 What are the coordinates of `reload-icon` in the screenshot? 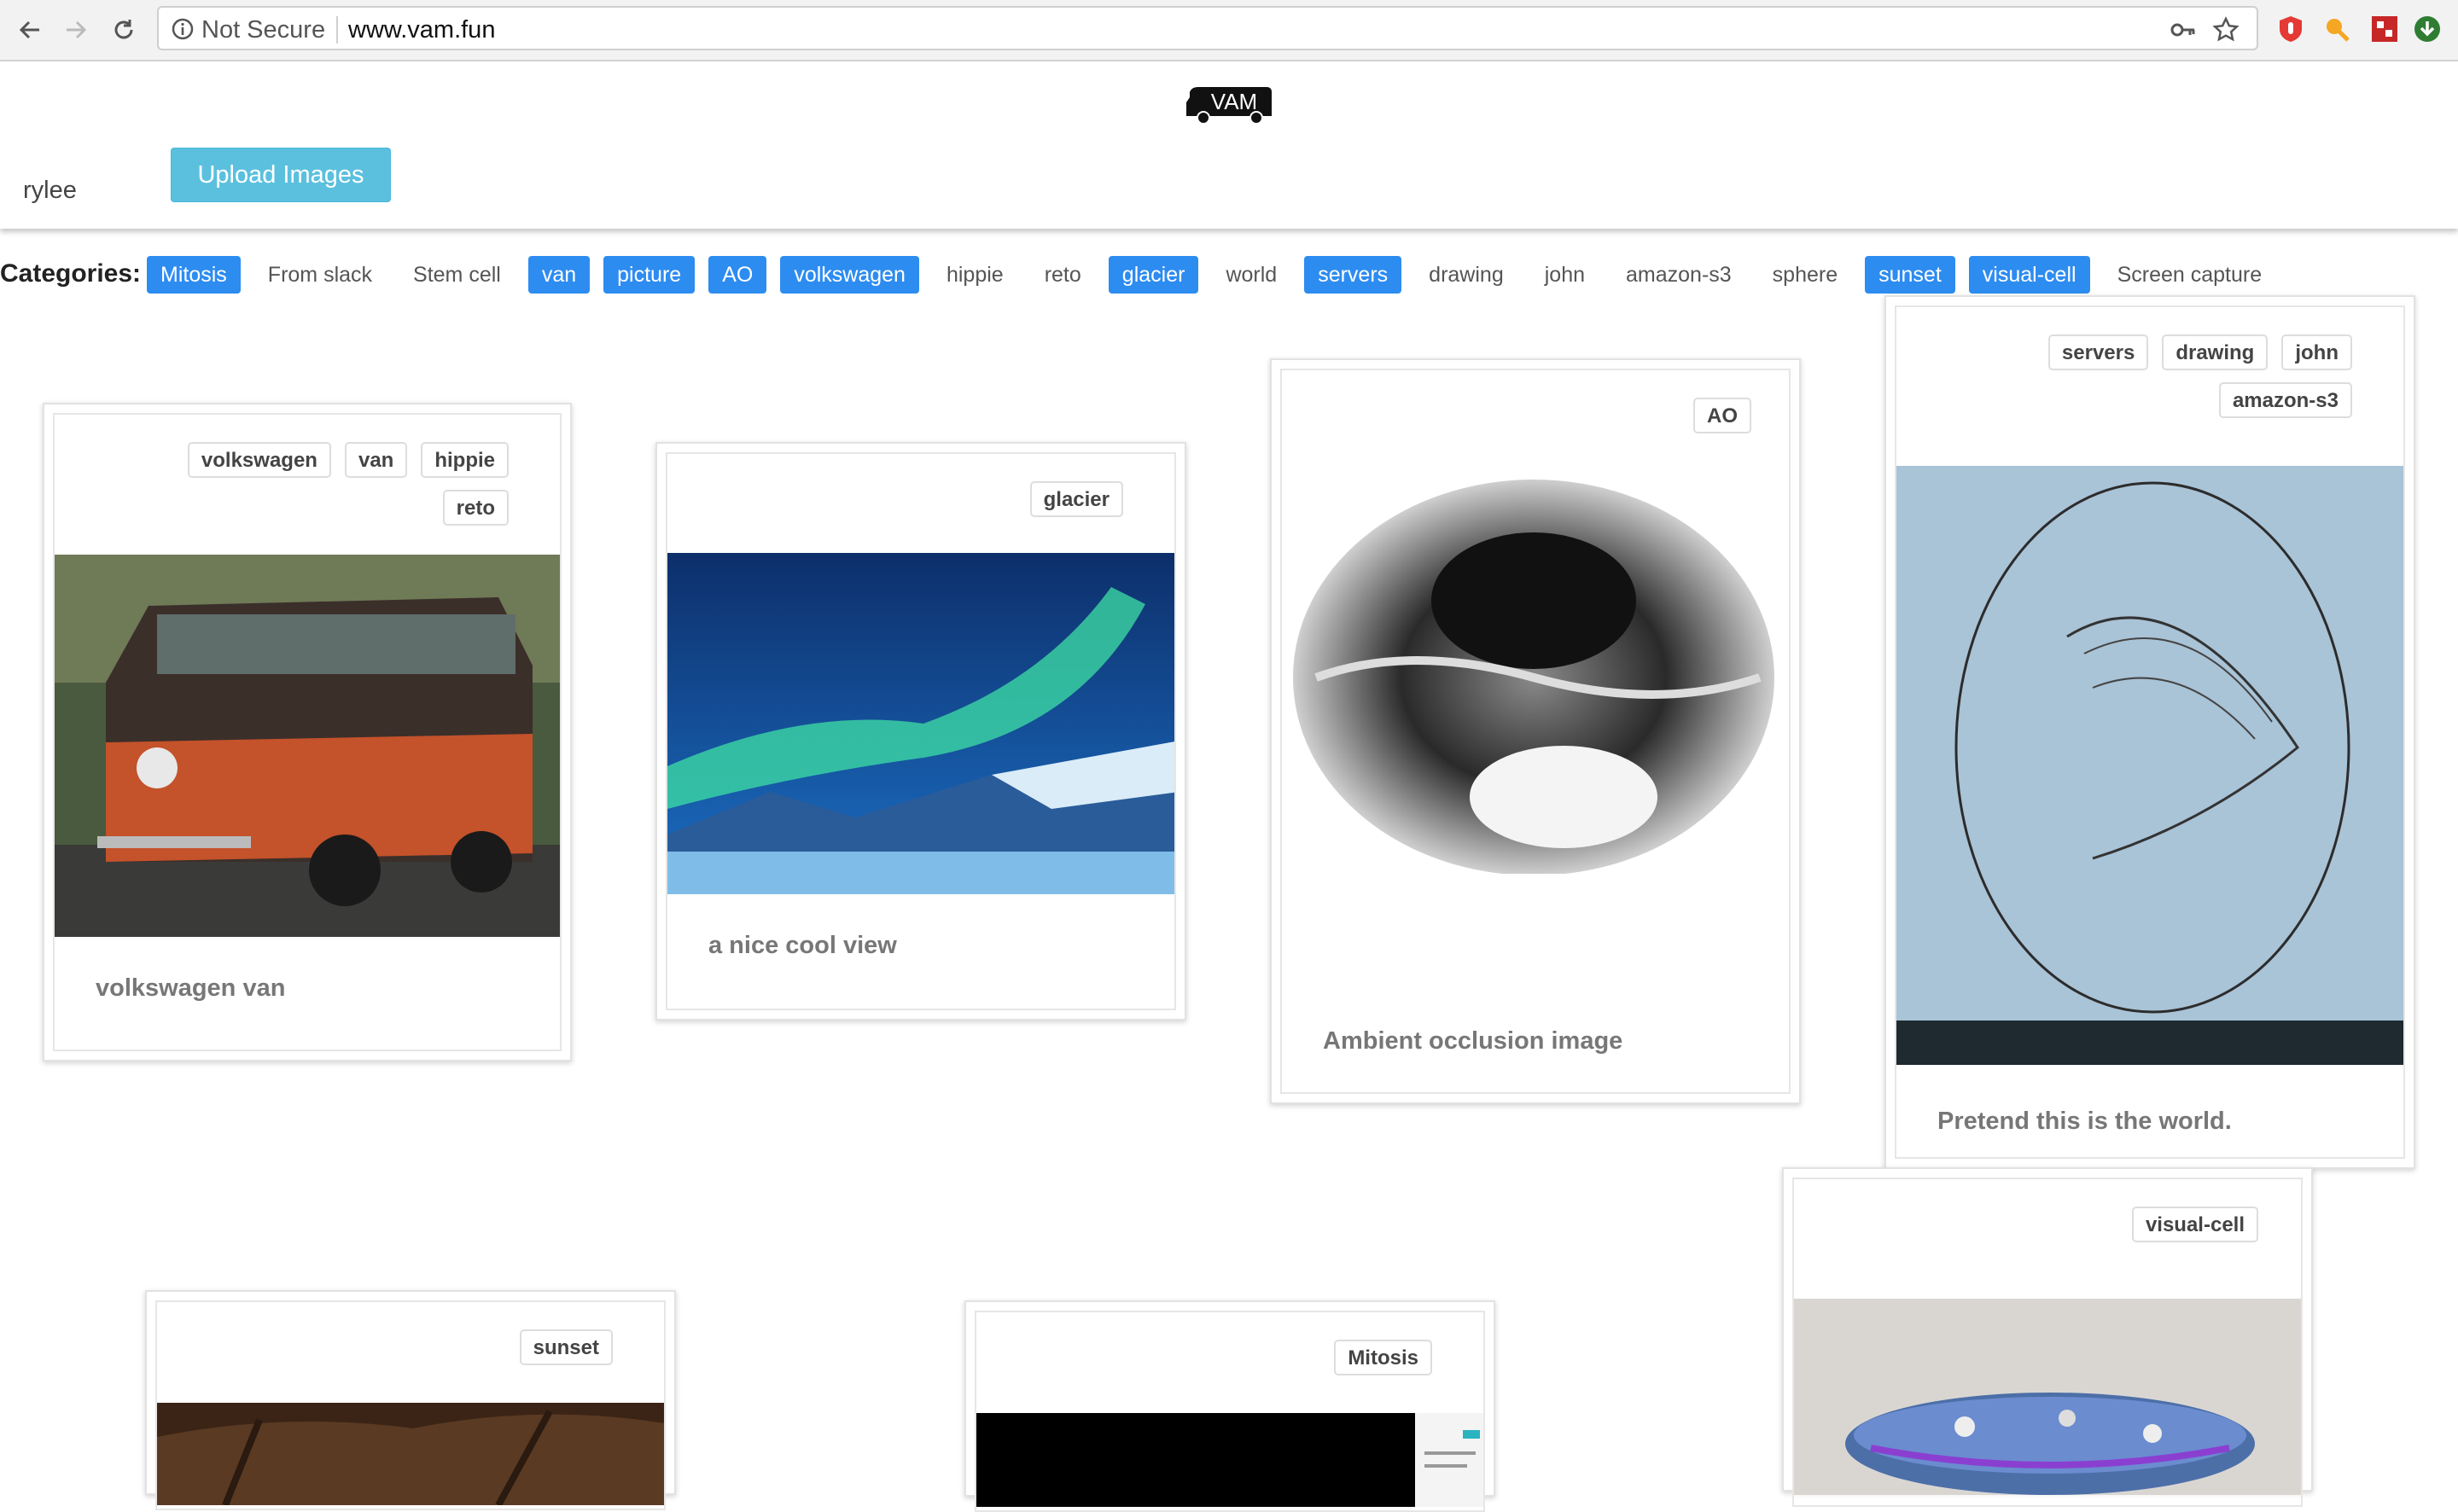 It's located at (123, 29).